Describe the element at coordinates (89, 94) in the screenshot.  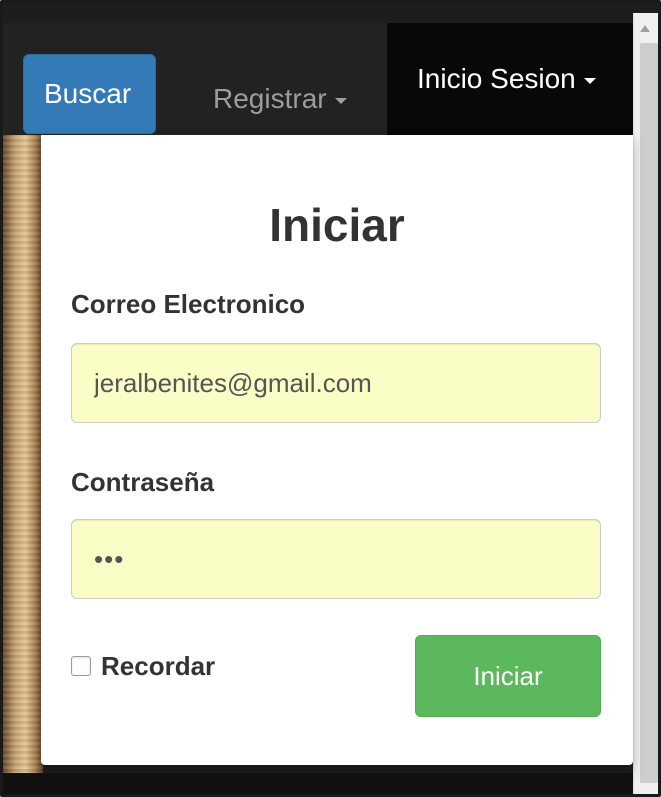
I see `search-button: Buscar` at that location.